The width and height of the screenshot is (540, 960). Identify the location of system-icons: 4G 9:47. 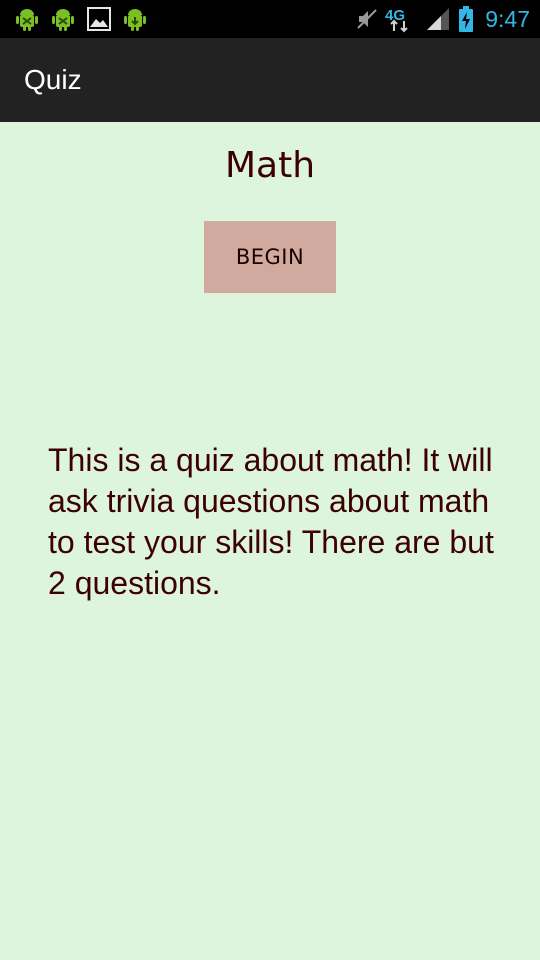
(442, 19).